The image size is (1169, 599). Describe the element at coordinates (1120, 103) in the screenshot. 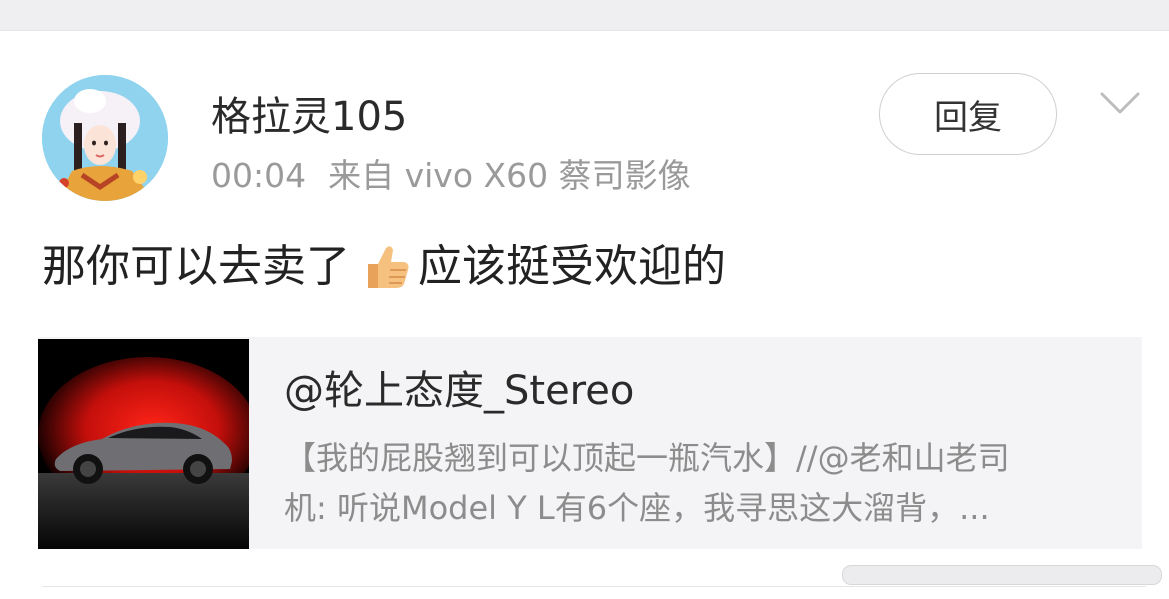

I see `chevron-down-icon` at that location.